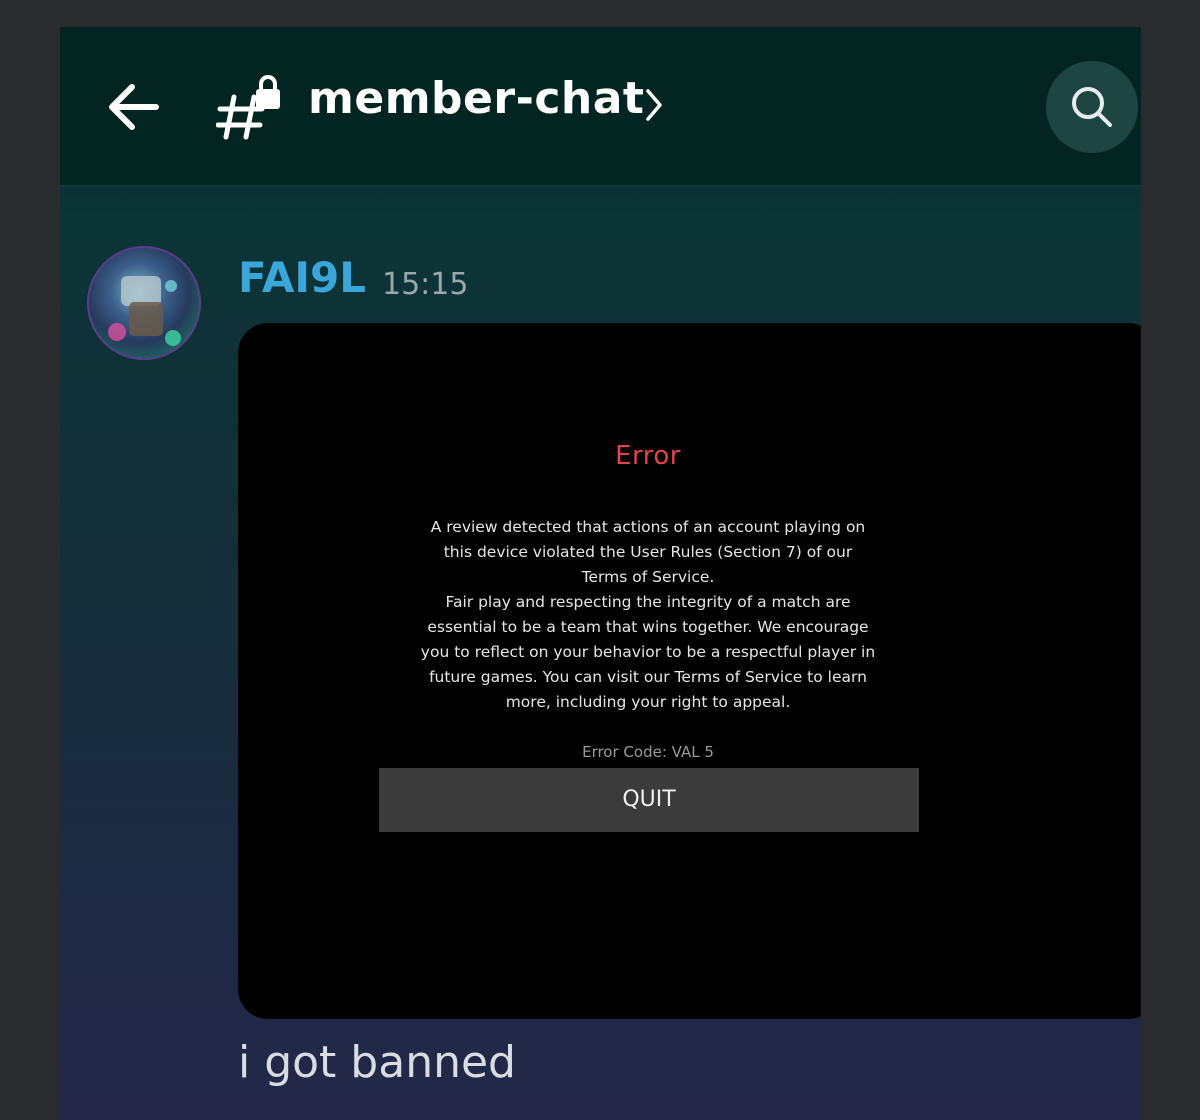  Describe the element at coordinates (649, 800) in the screenshot. I see `quit-button: QUIT` at that location.